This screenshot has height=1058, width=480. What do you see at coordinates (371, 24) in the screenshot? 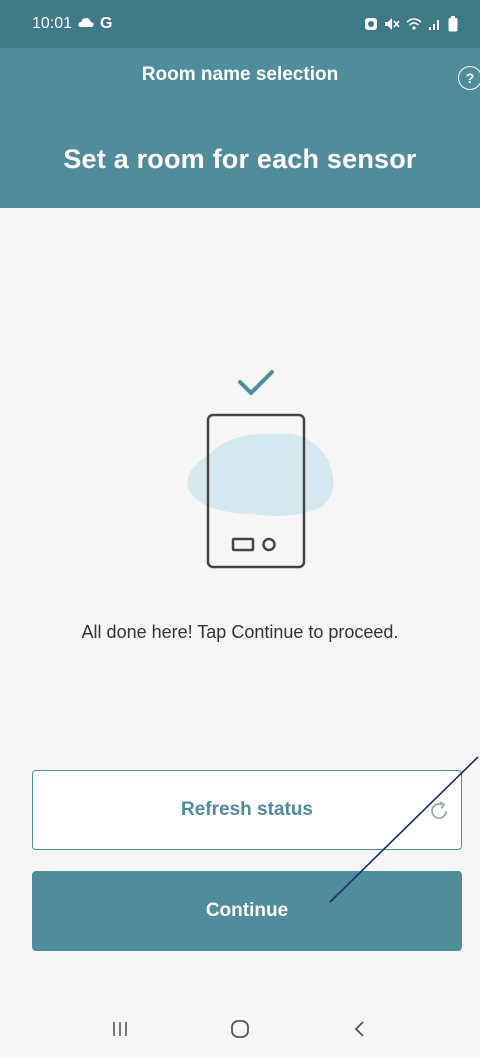
I see `alarm-icon` at bounding box center [371, 24].